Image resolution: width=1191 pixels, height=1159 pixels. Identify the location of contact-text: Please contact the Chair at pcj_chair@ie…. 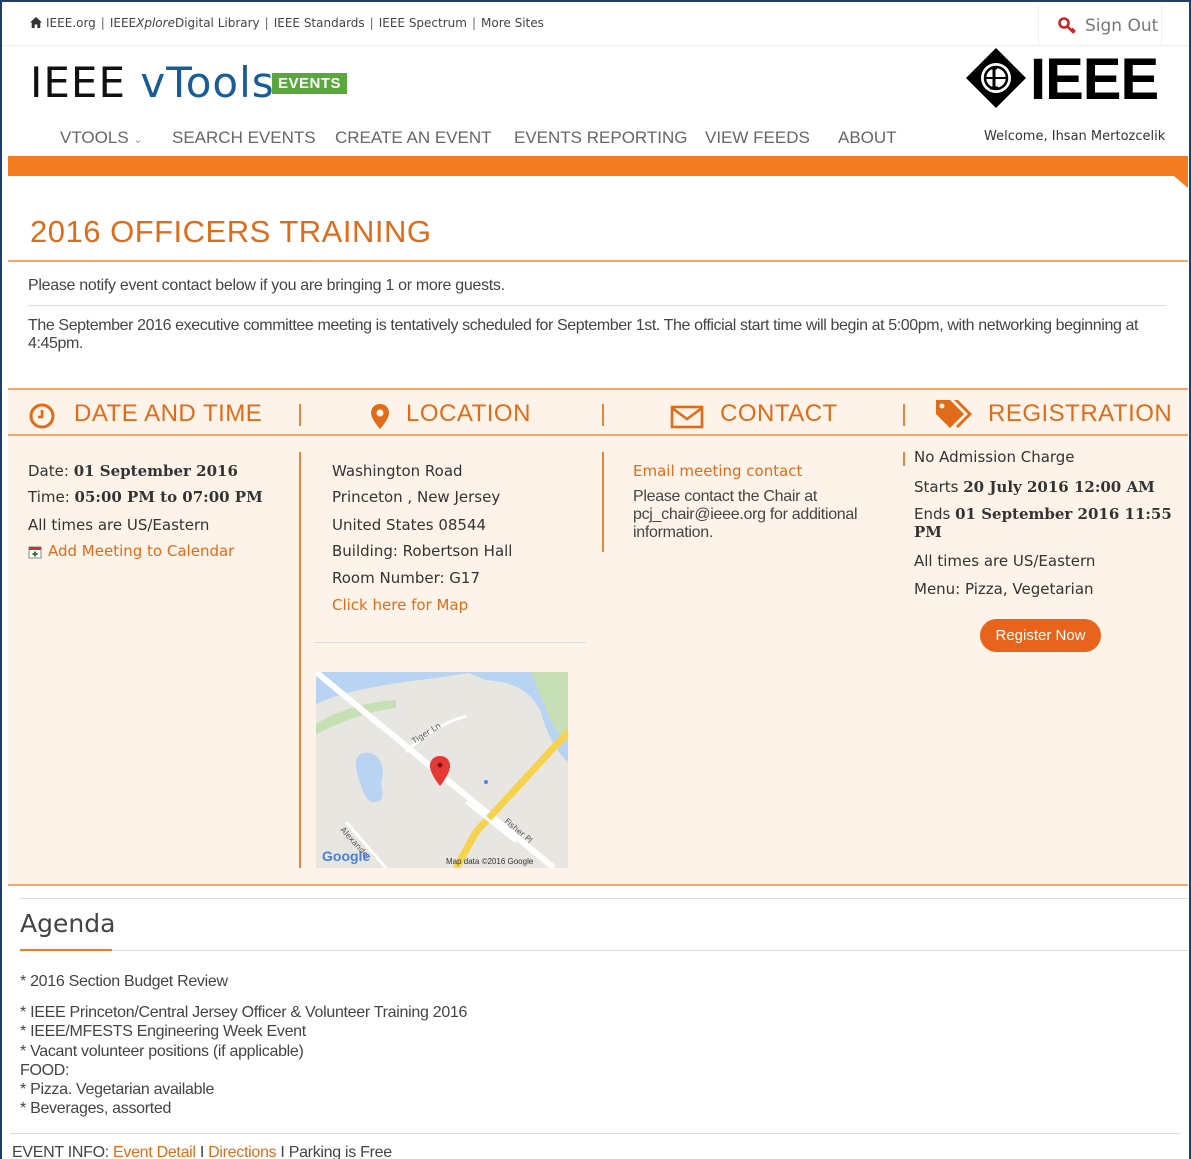
(745, 514).